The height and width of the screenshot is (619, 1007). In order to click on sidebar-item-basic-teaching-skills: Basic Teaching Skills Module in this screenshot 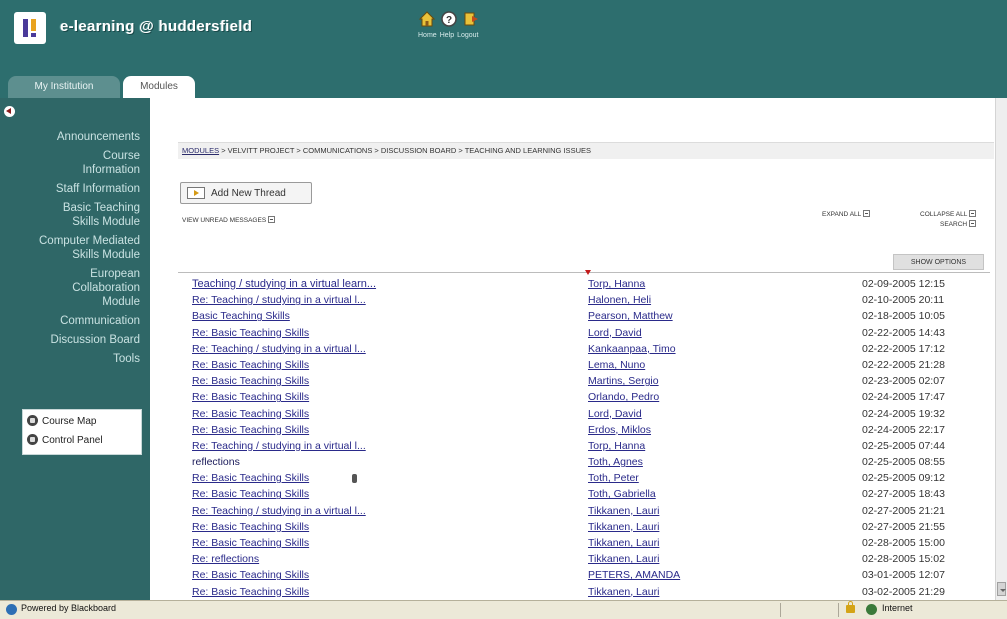, I will do `click(70, 215)`.